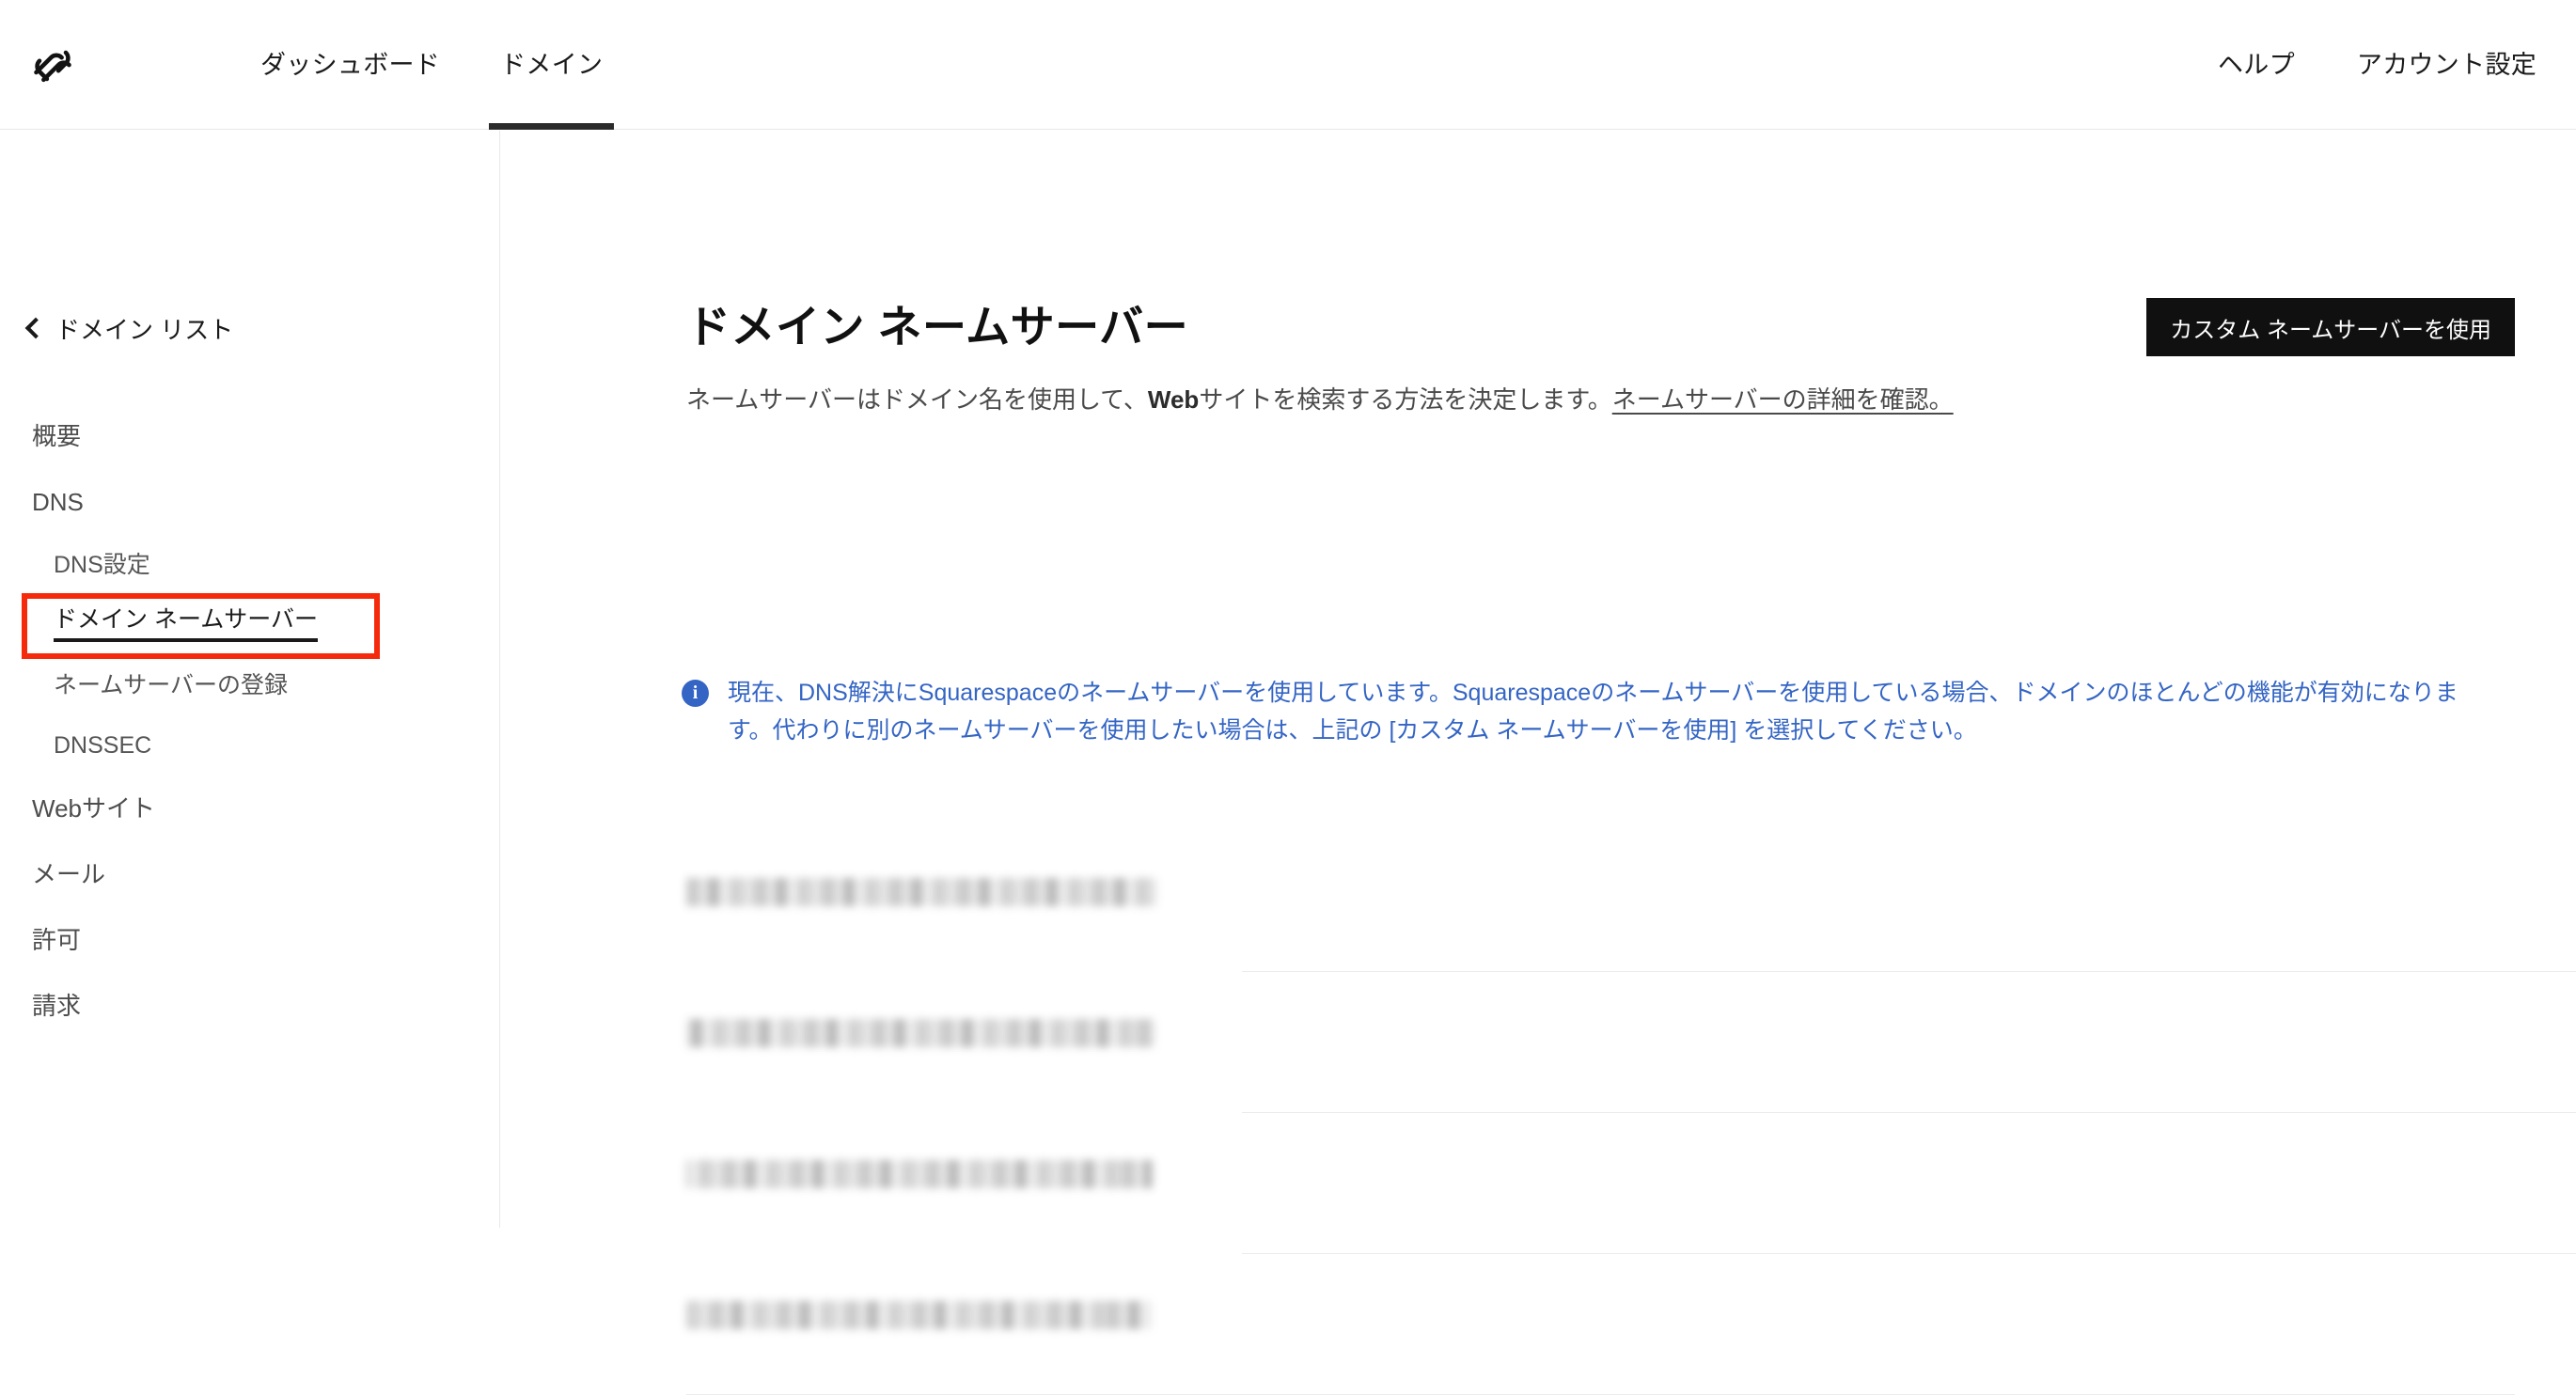  What do you see at coordinates (250, 874) in the screenshot?
I see `sidebar-item-mail: メール` at bounding box center [250, 874].